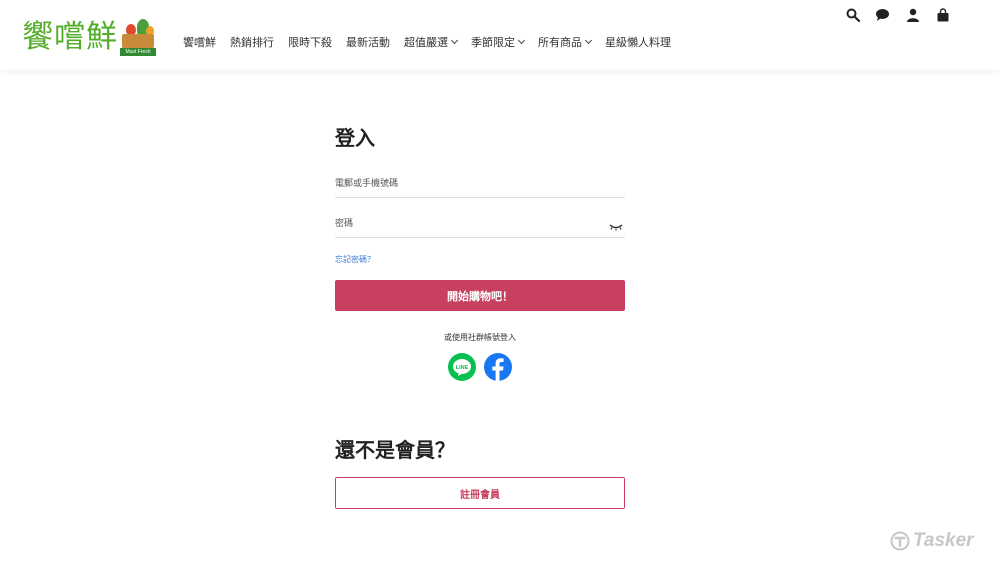 The width and height of the screenshot is (1000, 563). I want to click on social-login-label: 或使用社群帳號登入, so click(480, 337).